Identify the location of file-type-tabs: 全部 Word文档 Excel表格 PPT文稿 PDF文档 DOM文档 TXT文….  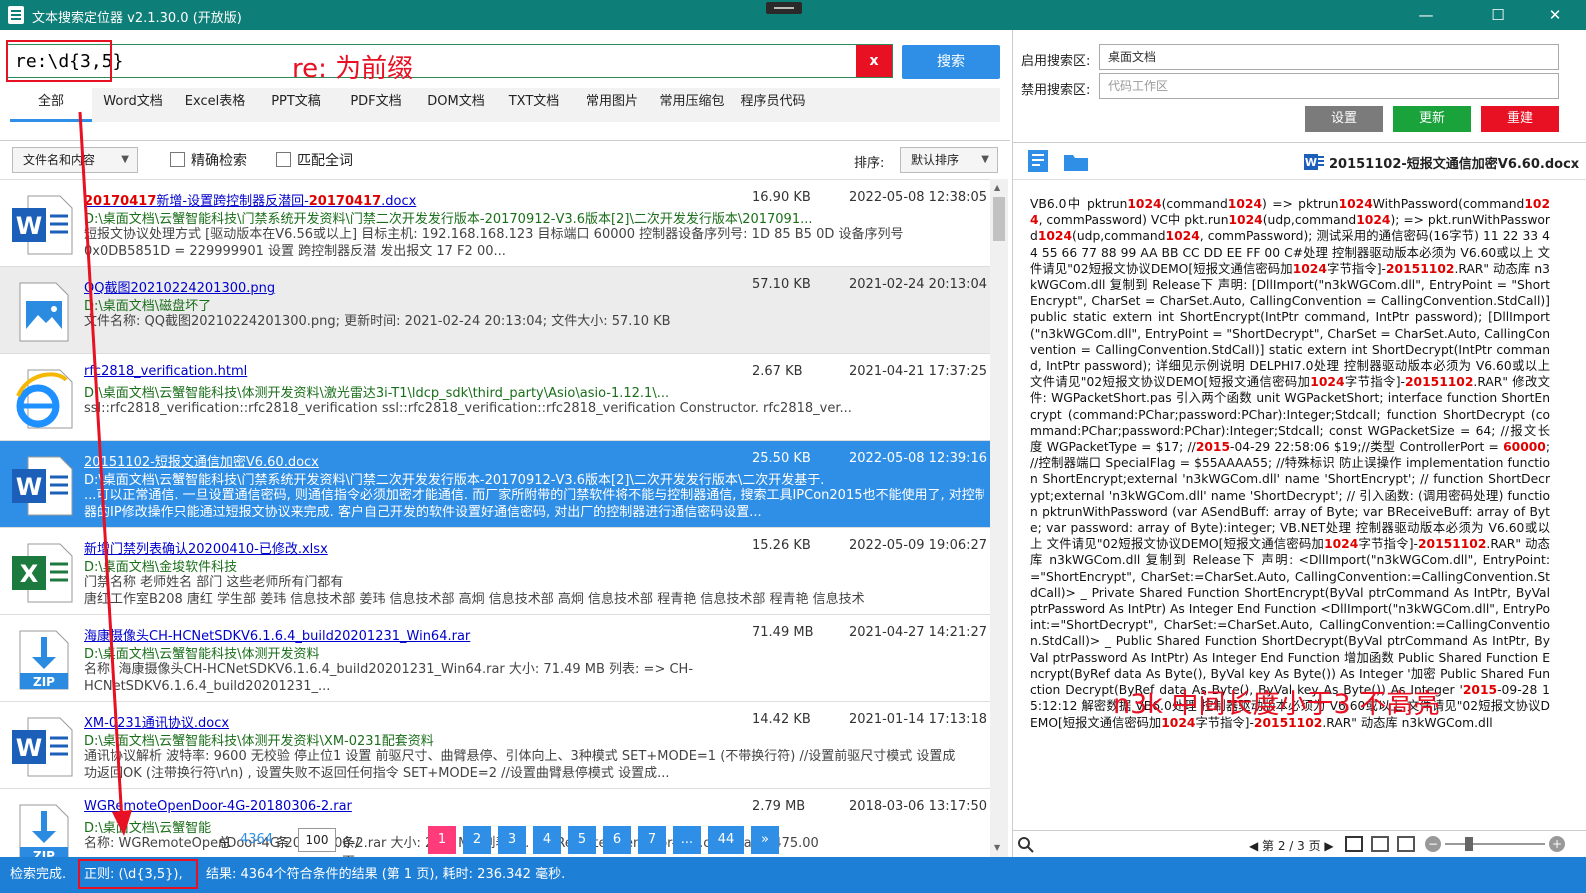
(505, 105).